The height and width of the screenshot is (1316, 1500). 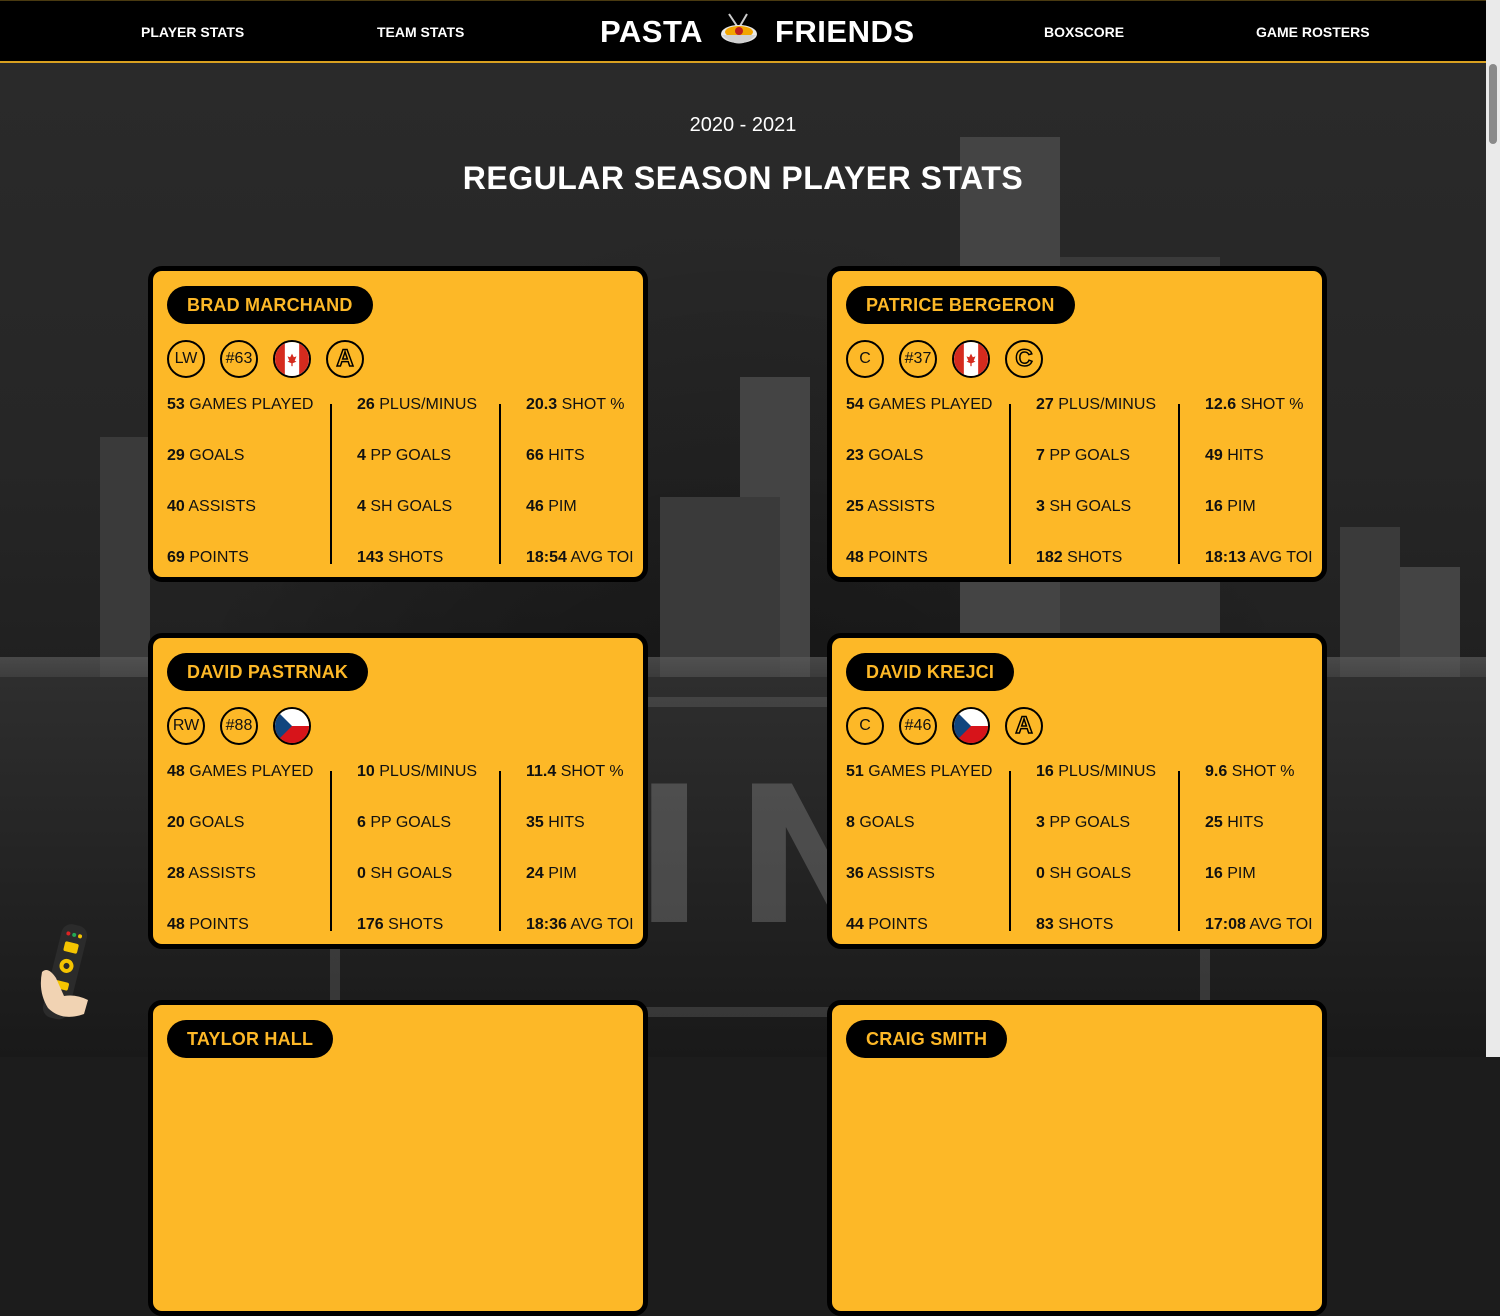 I want to click on stat-games-played: 54 GAMES PLAYED, so click(x=919, y=404).